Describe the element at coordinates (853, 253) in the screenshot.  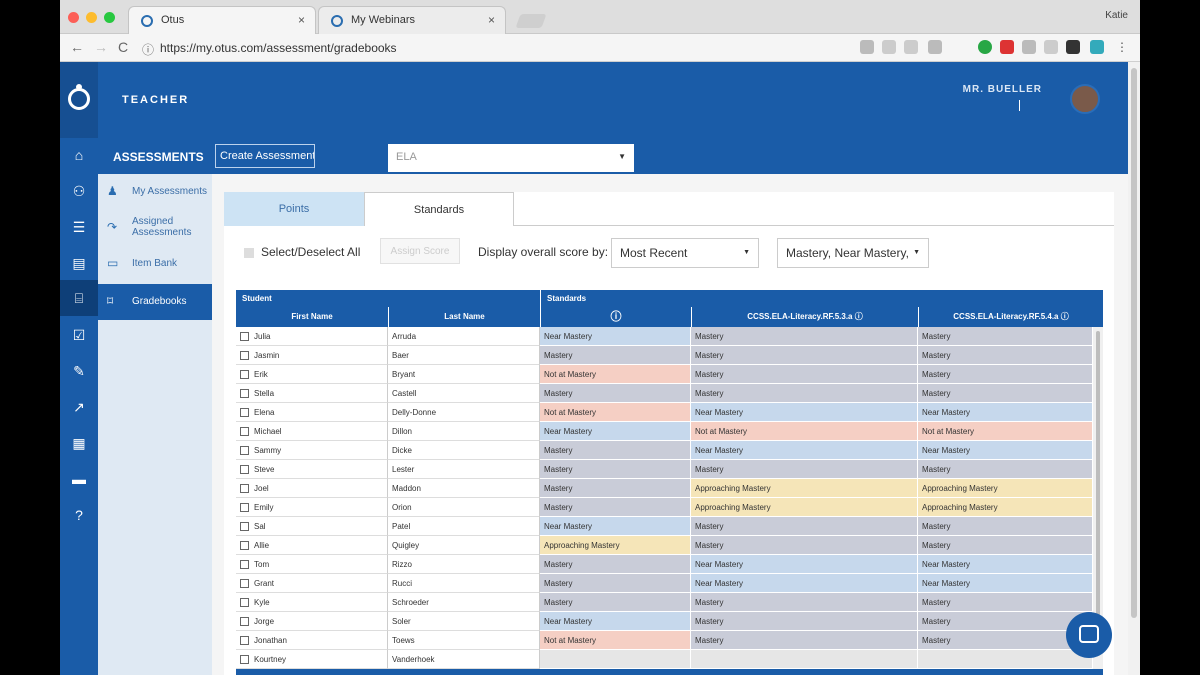
I see `mastery-filter-dropdown: Mastery, Near Mastery, ▼` at that location.